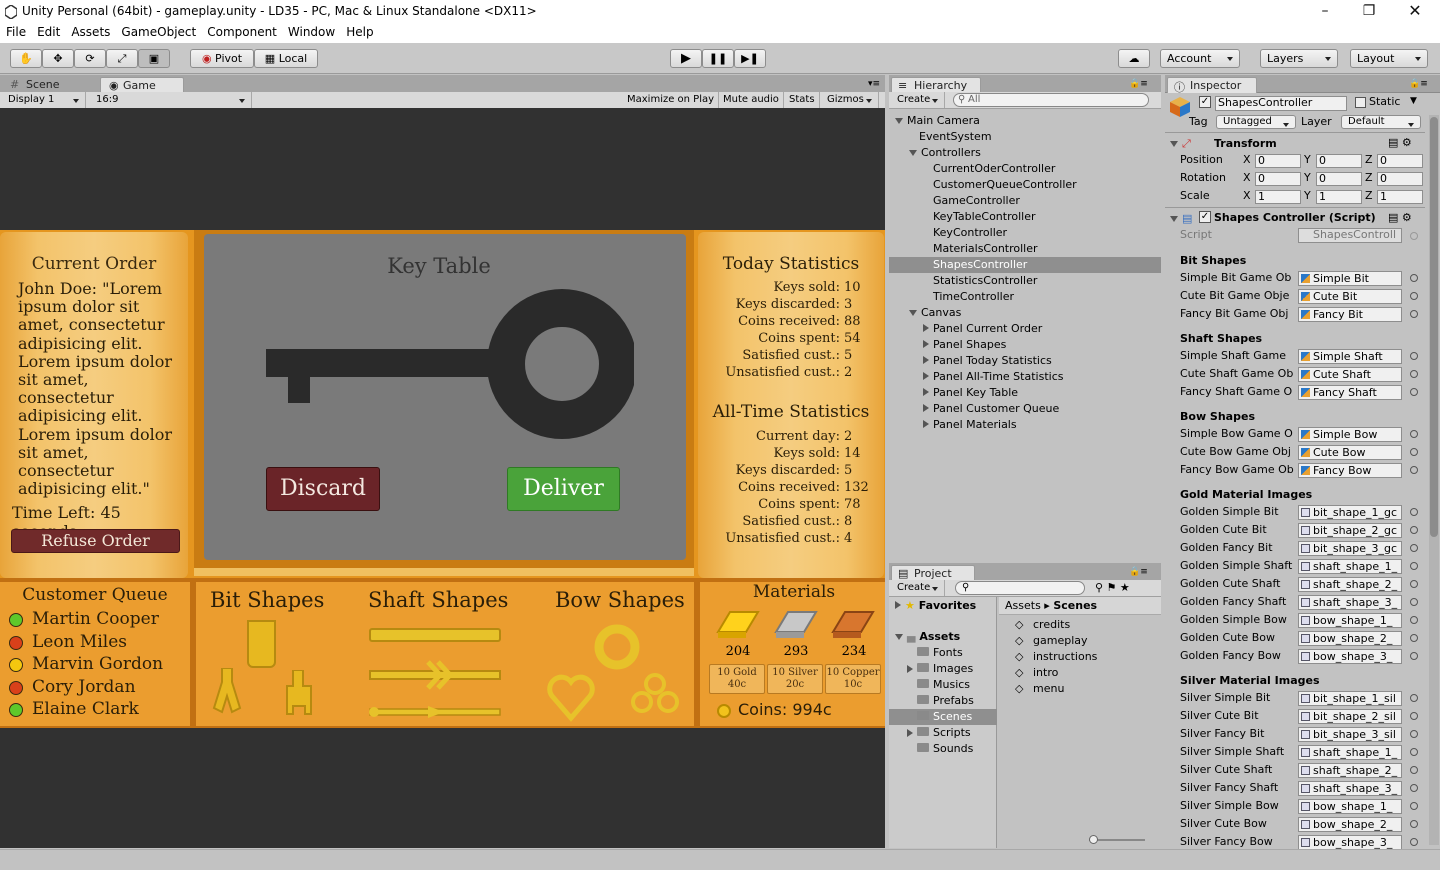  Describe the element at coordinates (1350, 530) in the screenshot. I see `object-reference-field: bit_shape_2_gc` at that location.